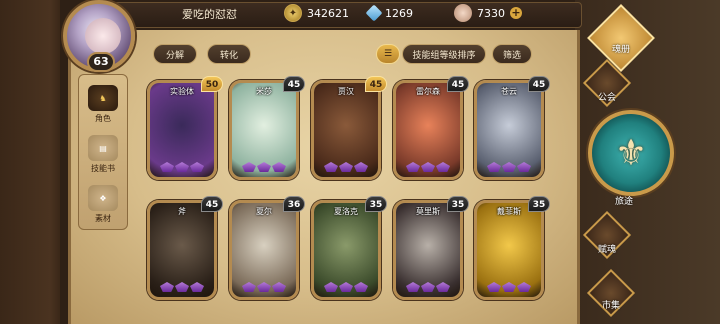  What do you see at coordinates (516, 13) in the screenshot?
I see `add-stone-button: +` at bounding box center [516, 13].